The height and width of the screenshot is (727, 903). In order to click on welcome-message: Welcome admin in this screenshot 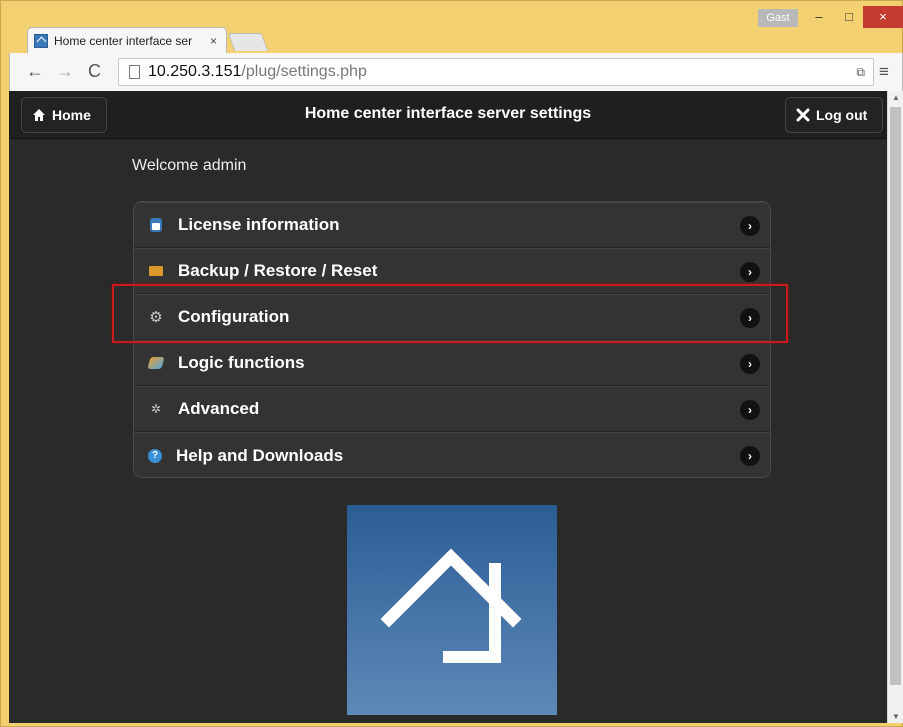, I will do `click(189, 165)`.